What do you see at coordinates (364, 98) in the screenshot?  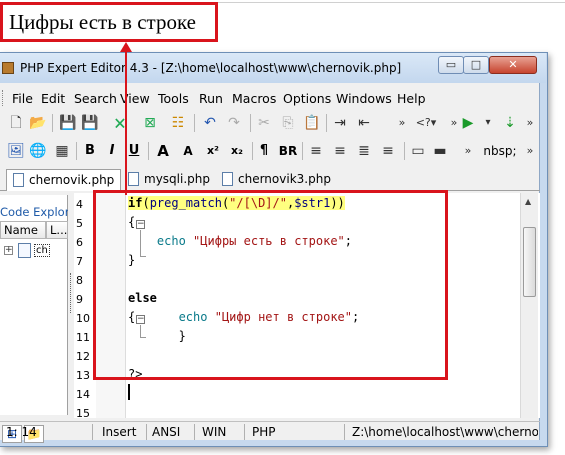 I see `menu-windows: Windows` at bounding box center [364, 98].